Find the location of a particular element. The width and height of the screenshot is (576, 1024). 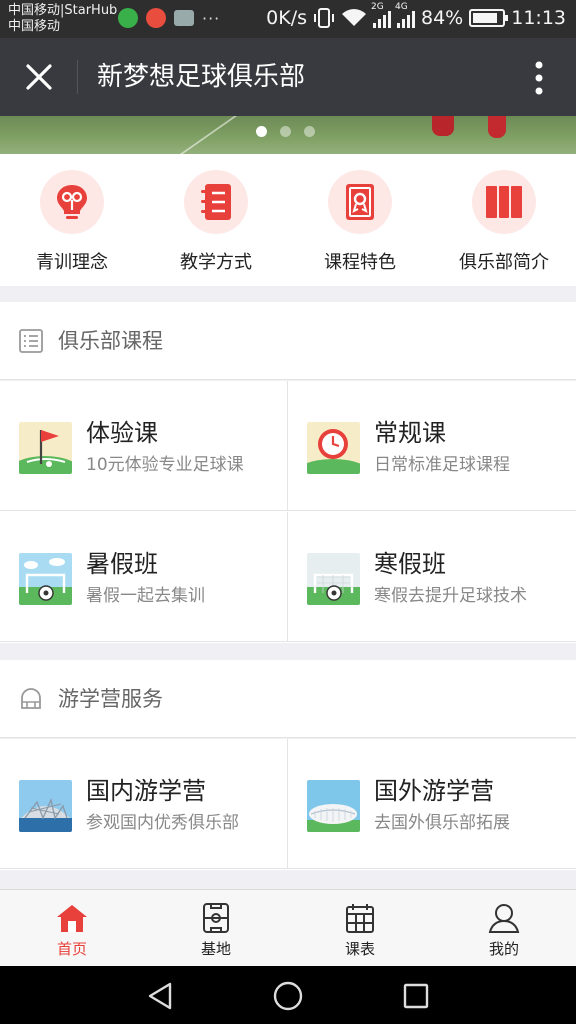

course-summer: 暑假班 暑假一起去集训 is located at coordinates (143, 577).